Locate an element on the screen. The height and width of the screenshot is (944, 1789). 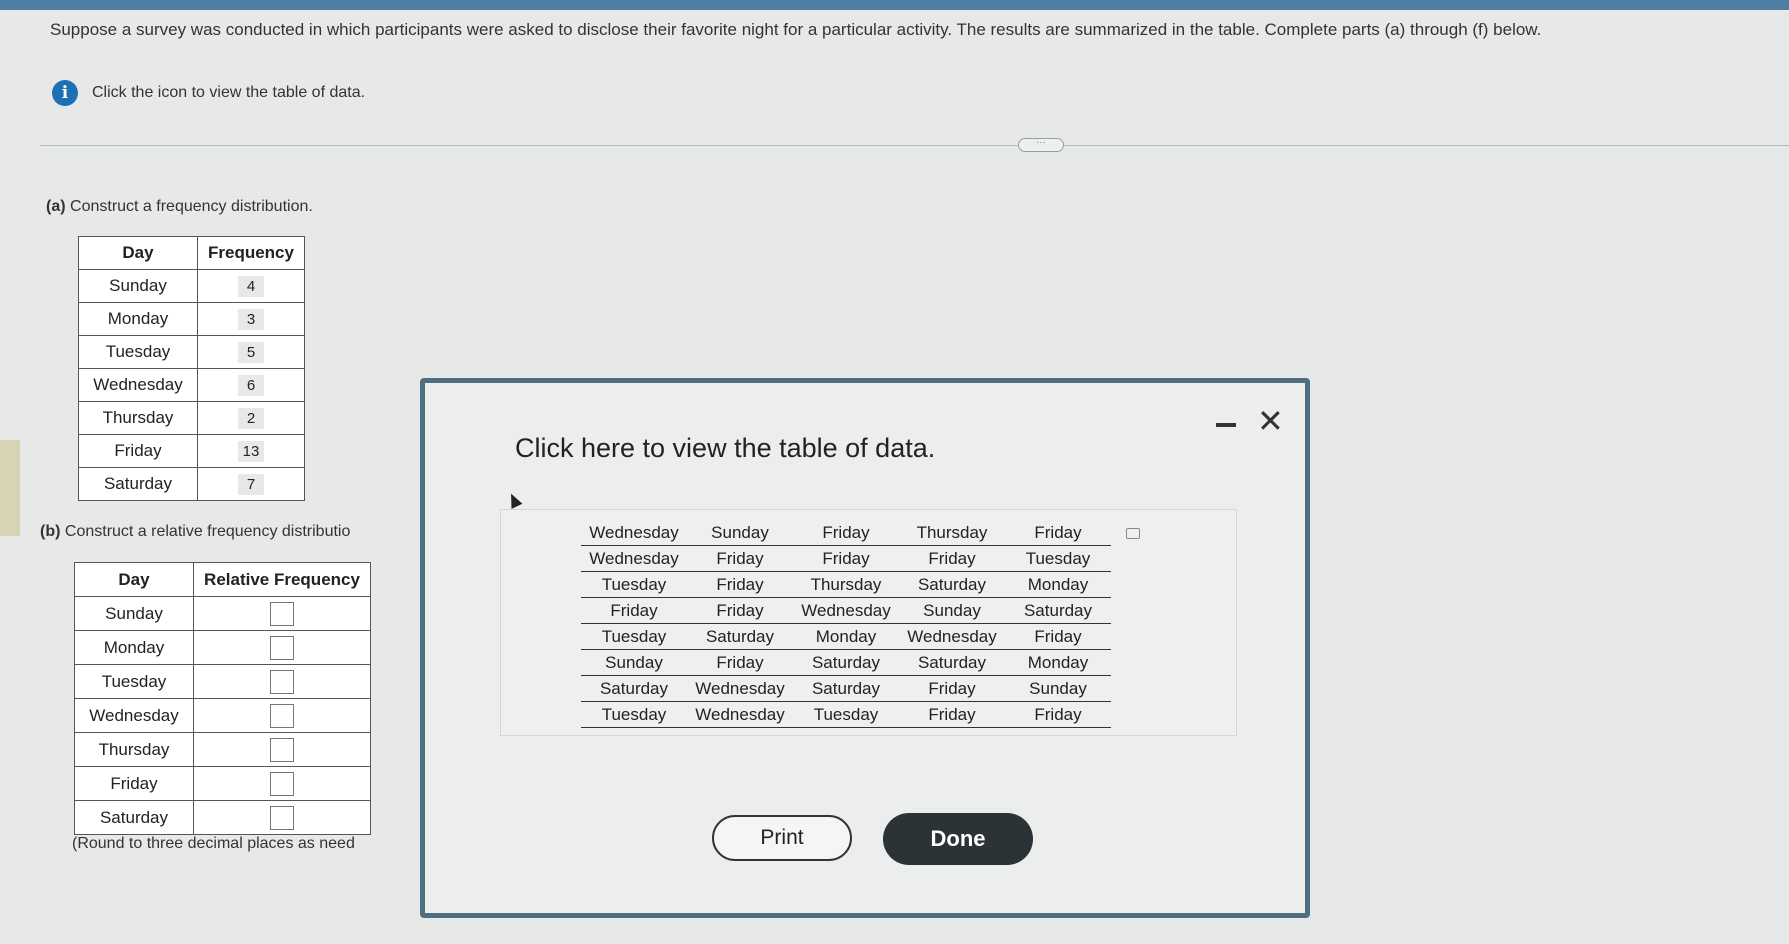
table-row: Thursday 2 is located at coordinates (191, 418).